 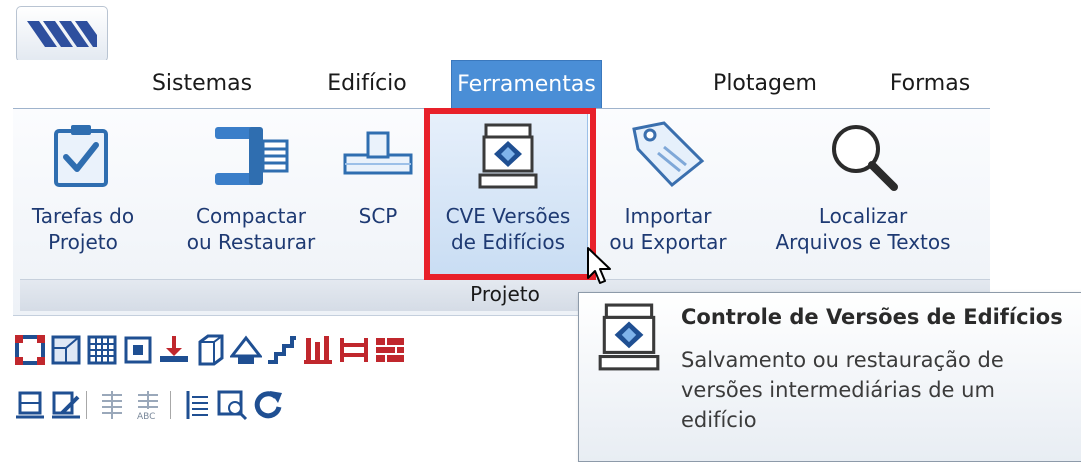 I want to click on grid-icon, so click(x=102, y=350).